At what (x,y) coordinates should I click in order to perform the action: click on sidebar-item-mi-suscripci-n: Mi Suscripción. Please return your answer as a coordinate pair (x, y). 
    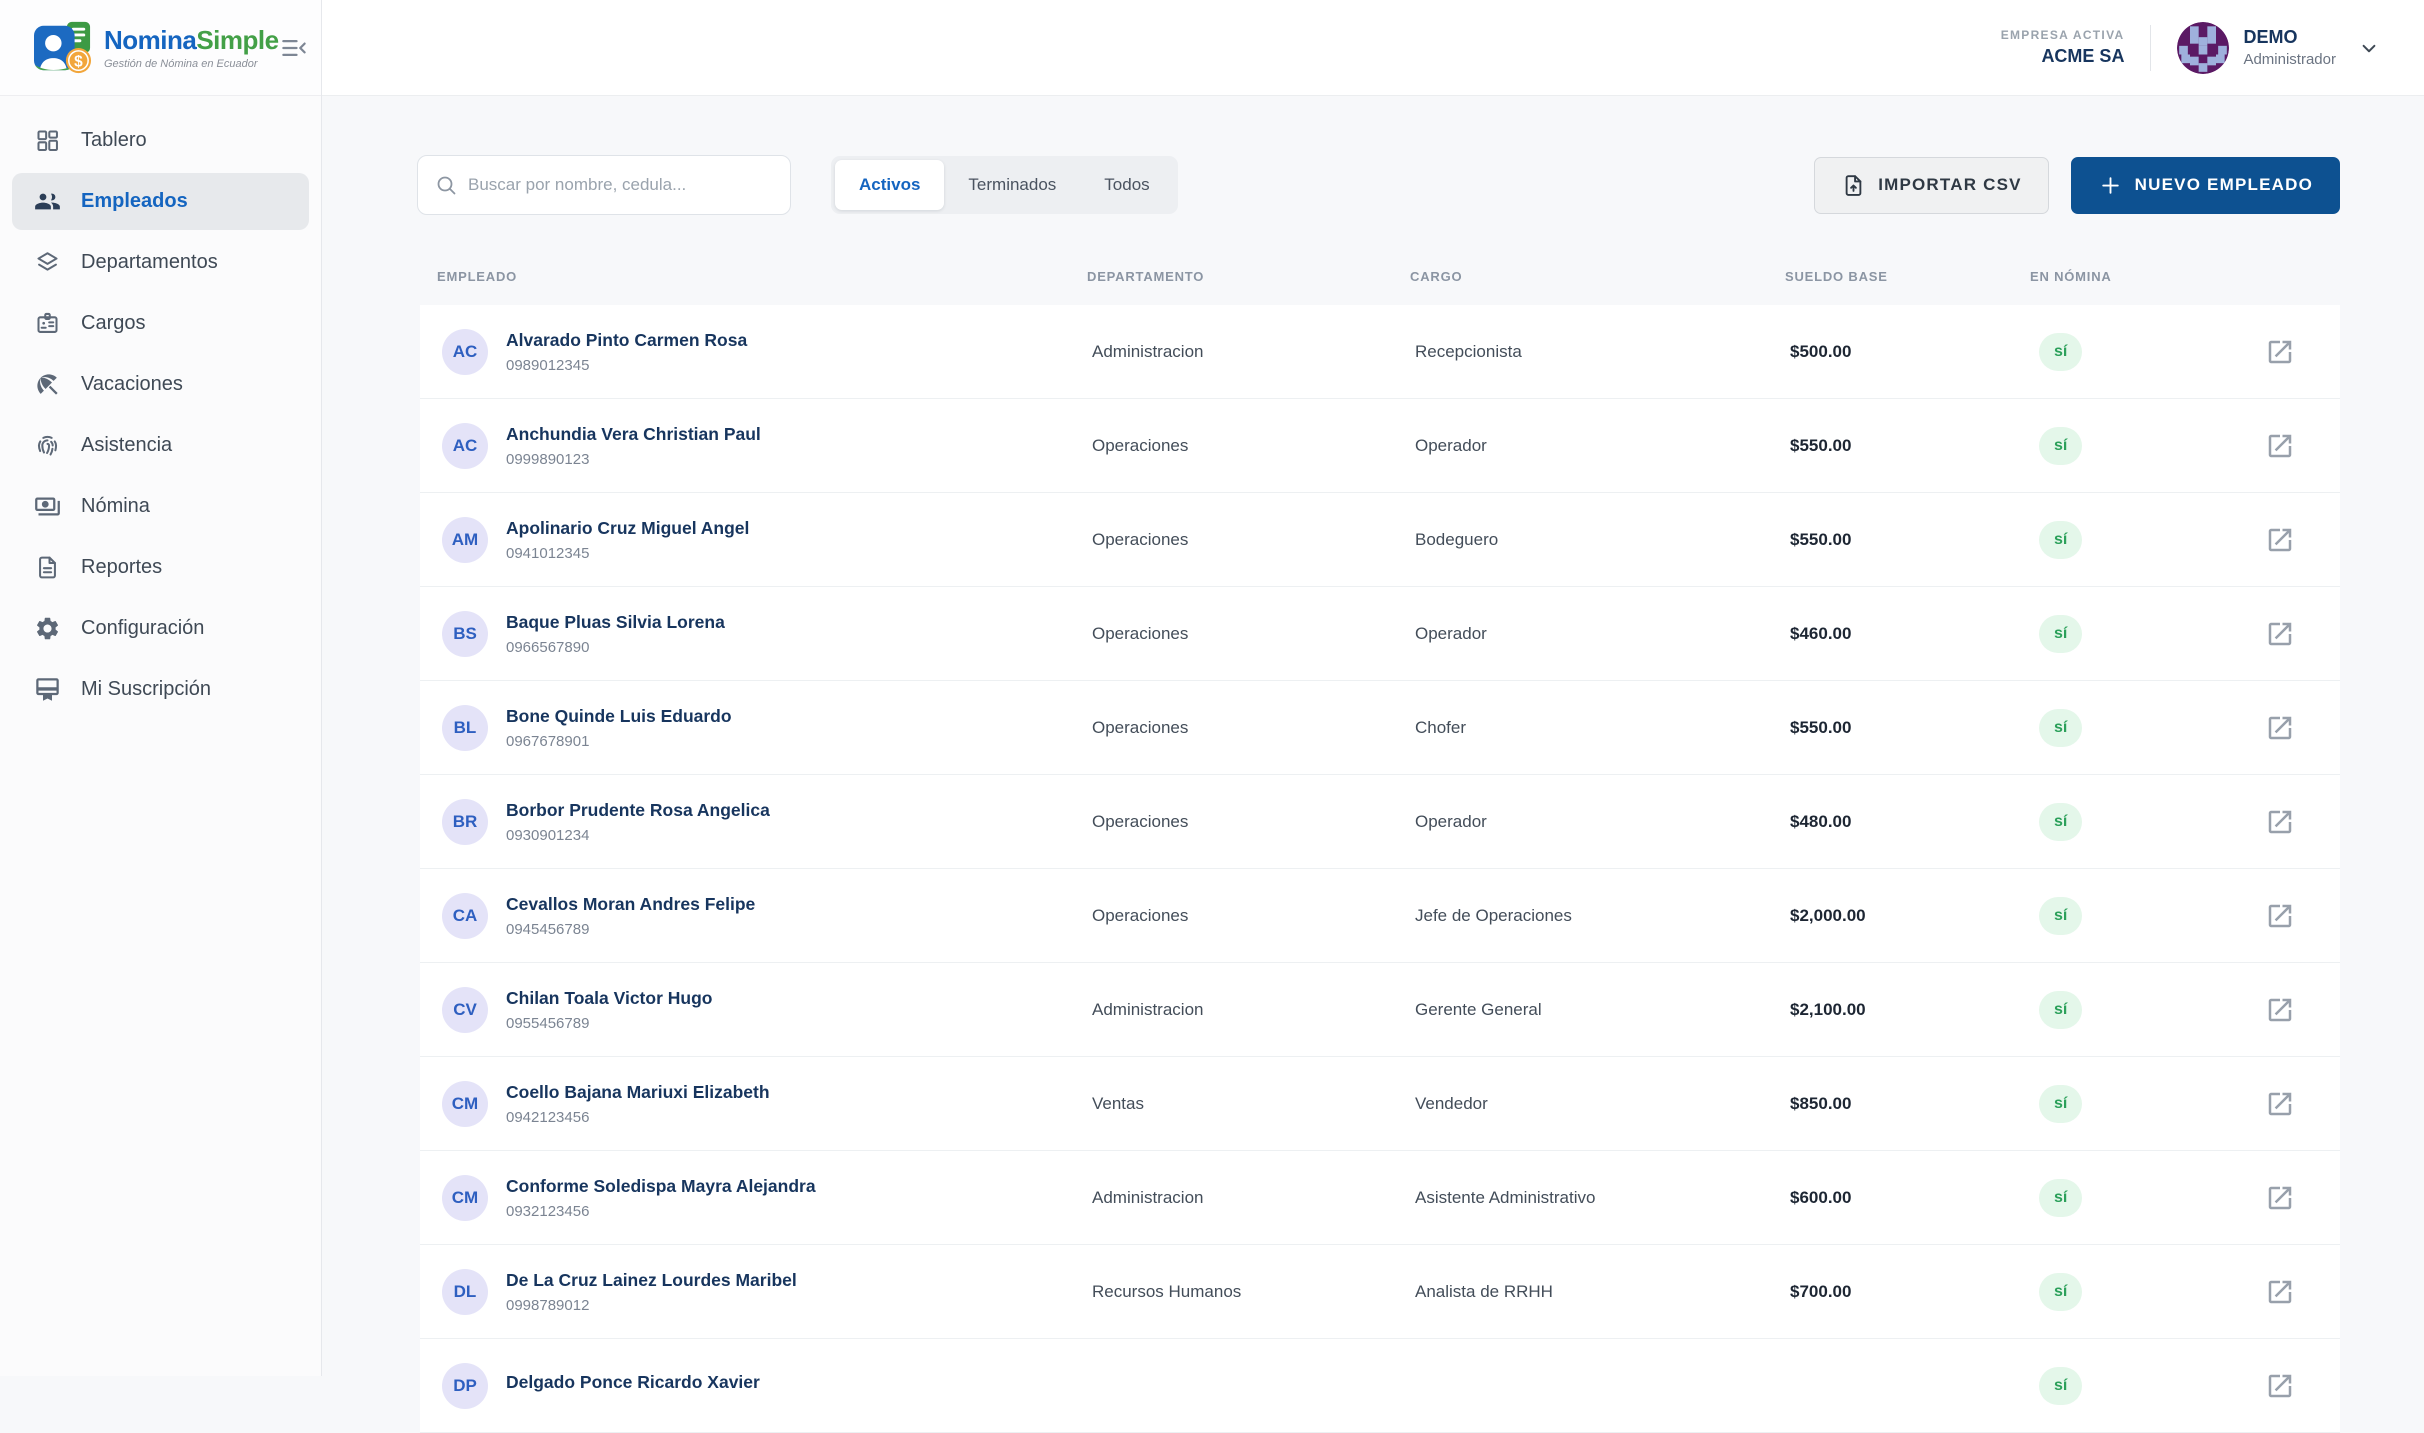
    Looking at the image, I should click on (160, 689).